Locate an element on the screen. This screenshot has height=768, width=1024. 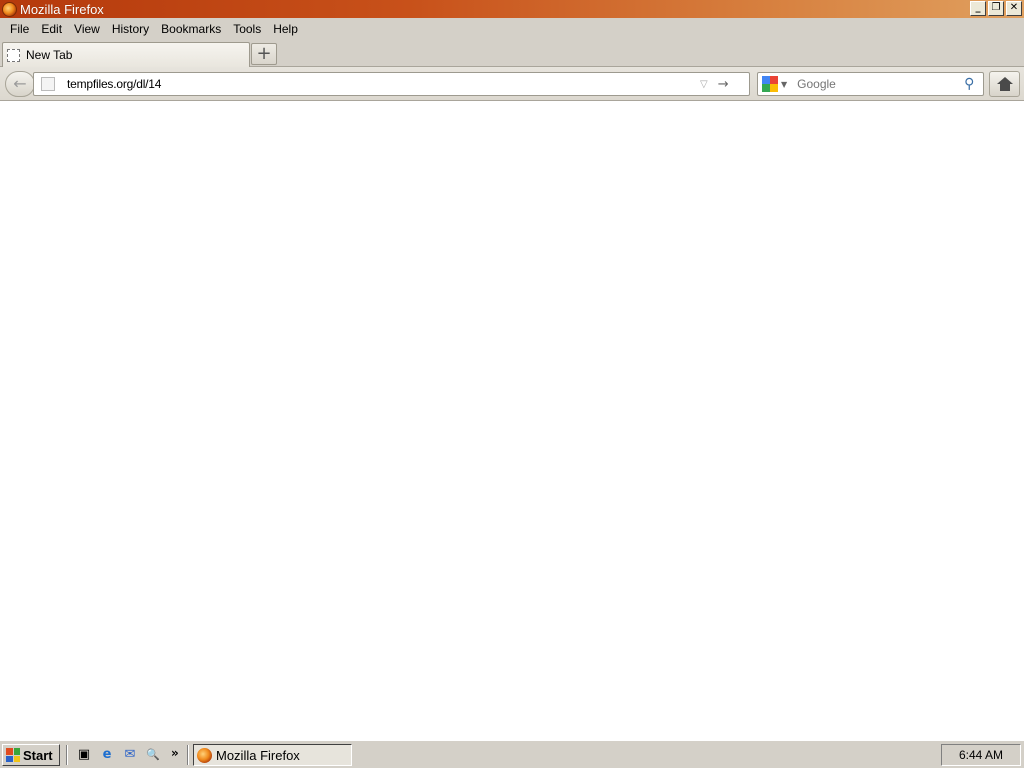
windows-logo-icon is located at coordinates (13, 755).